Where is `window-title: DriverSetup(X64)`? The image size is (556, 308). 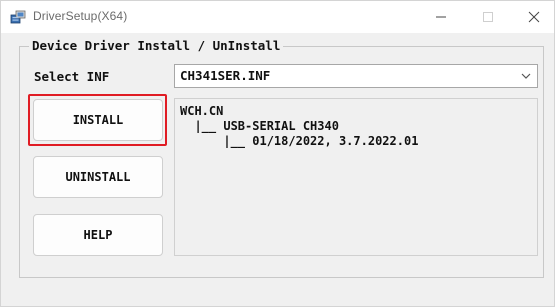 window-title: DriverSetup(X64) is located at coordinates (80, 16).